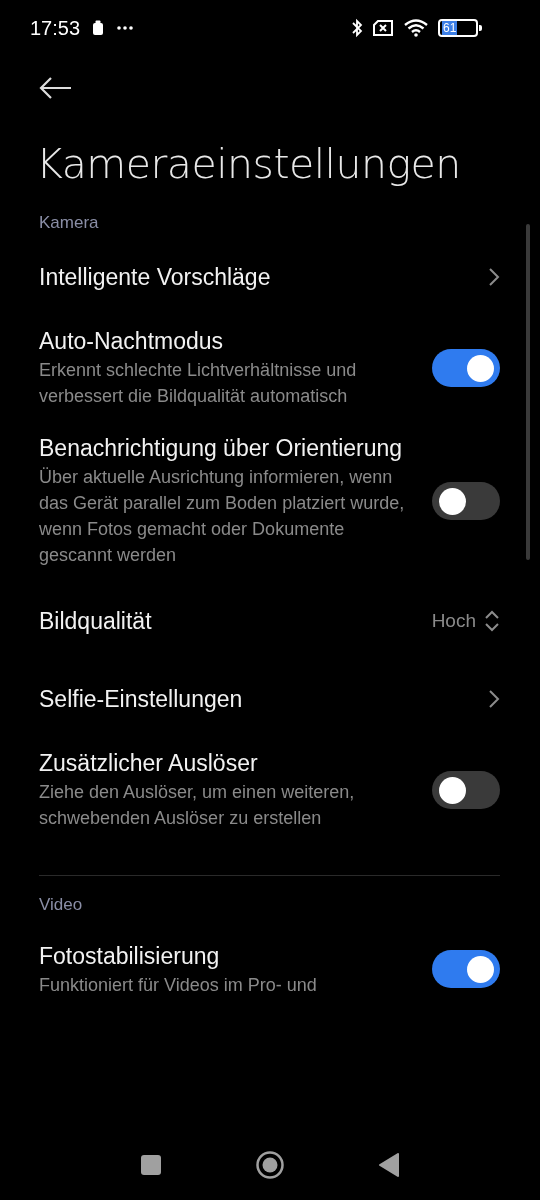  I want to click on battery-level: 61, so click(450, 28).